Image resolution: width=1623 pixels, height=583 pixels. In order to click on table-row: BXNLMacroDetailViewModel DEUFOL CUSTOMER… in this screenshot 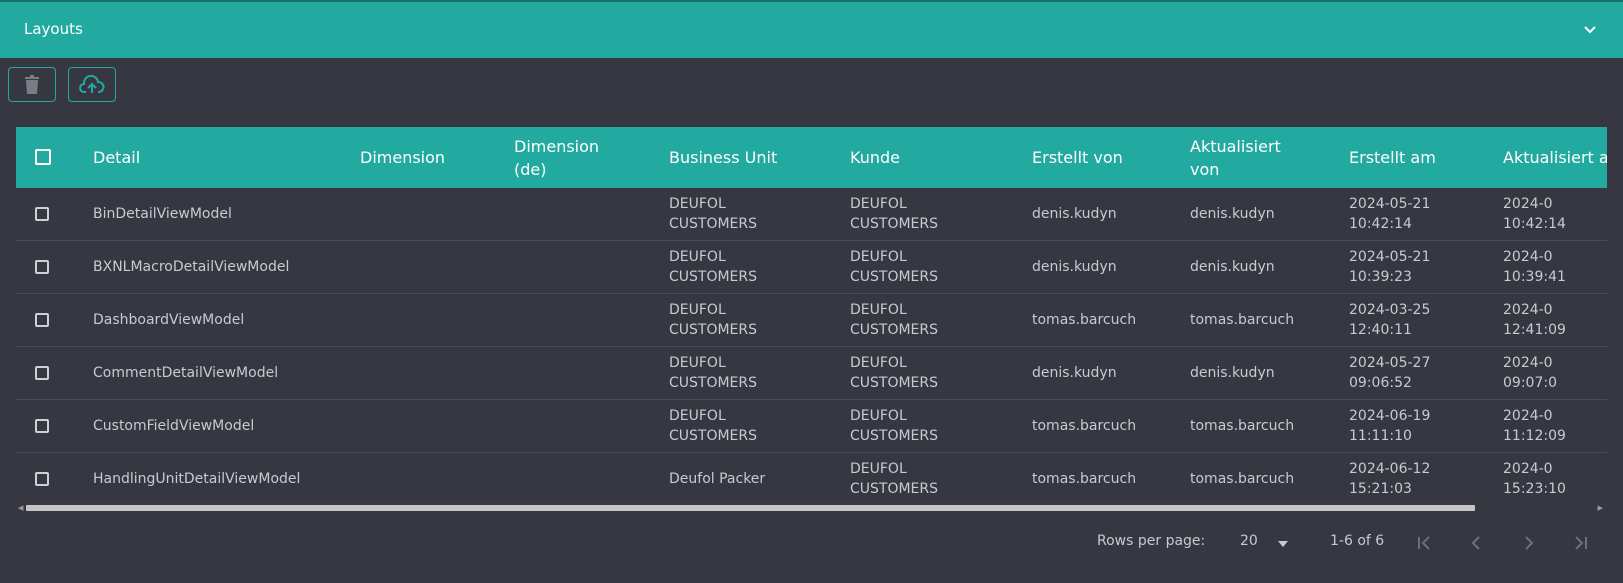, I will do `click(811, 267)`.